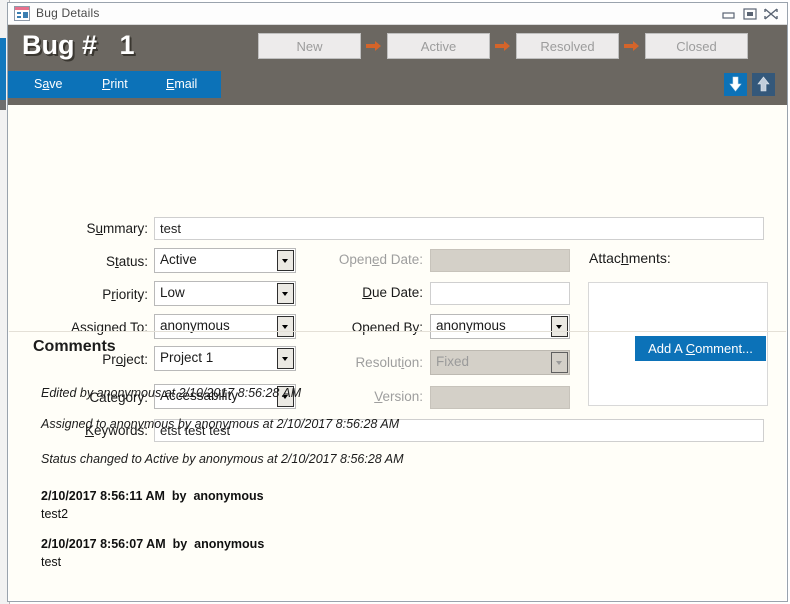 The width and height of the screenshot is (790, 604). I want to click on arrow-up-icon, so click(763, 84).